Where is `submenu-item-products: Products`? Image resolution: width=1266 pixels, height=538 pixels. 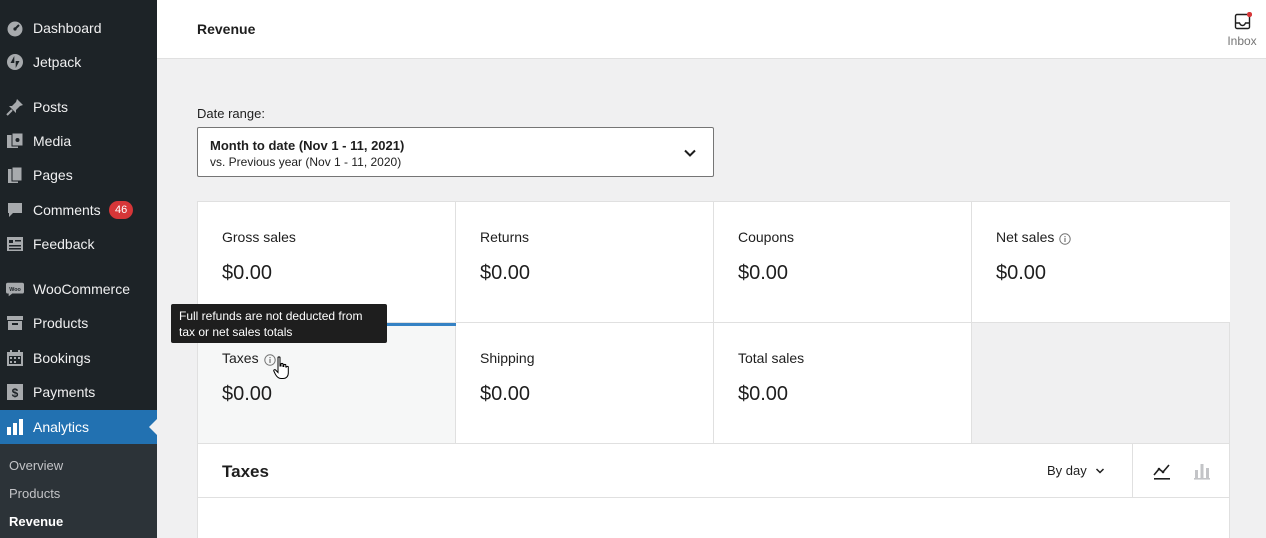 submenu-item-products: Products is located at coordinates (34, 493).